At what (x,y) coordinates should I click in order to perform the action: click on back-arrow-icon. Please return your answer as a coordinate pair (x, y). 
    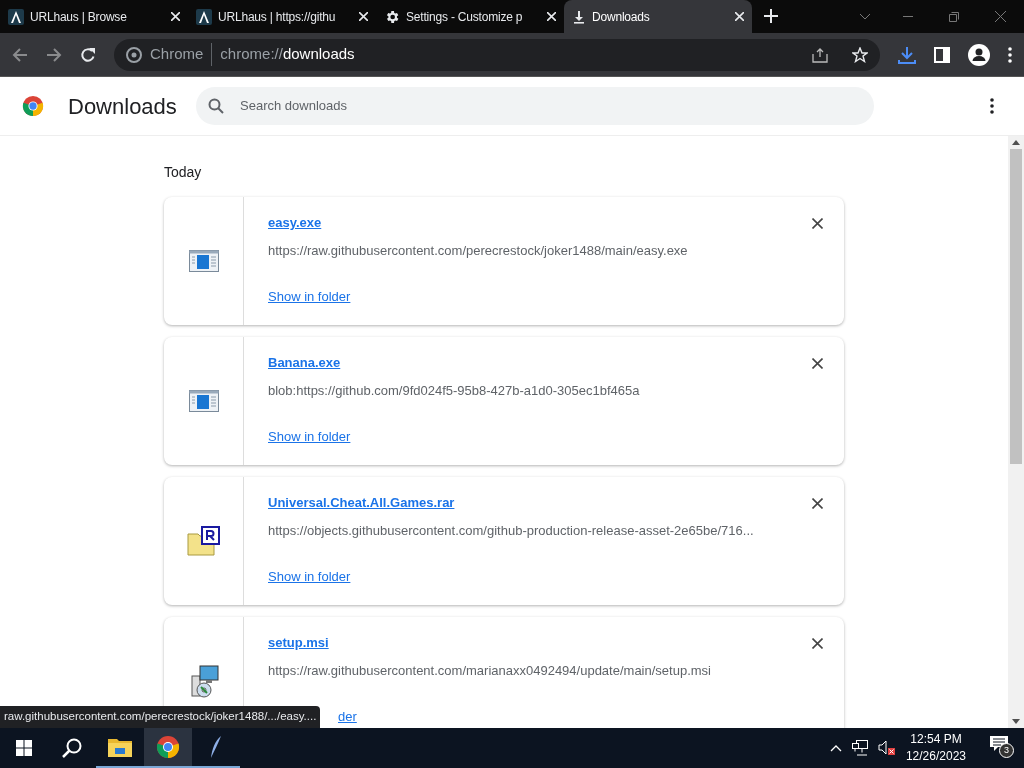
    Looking at the image, I should click on (20, 54).